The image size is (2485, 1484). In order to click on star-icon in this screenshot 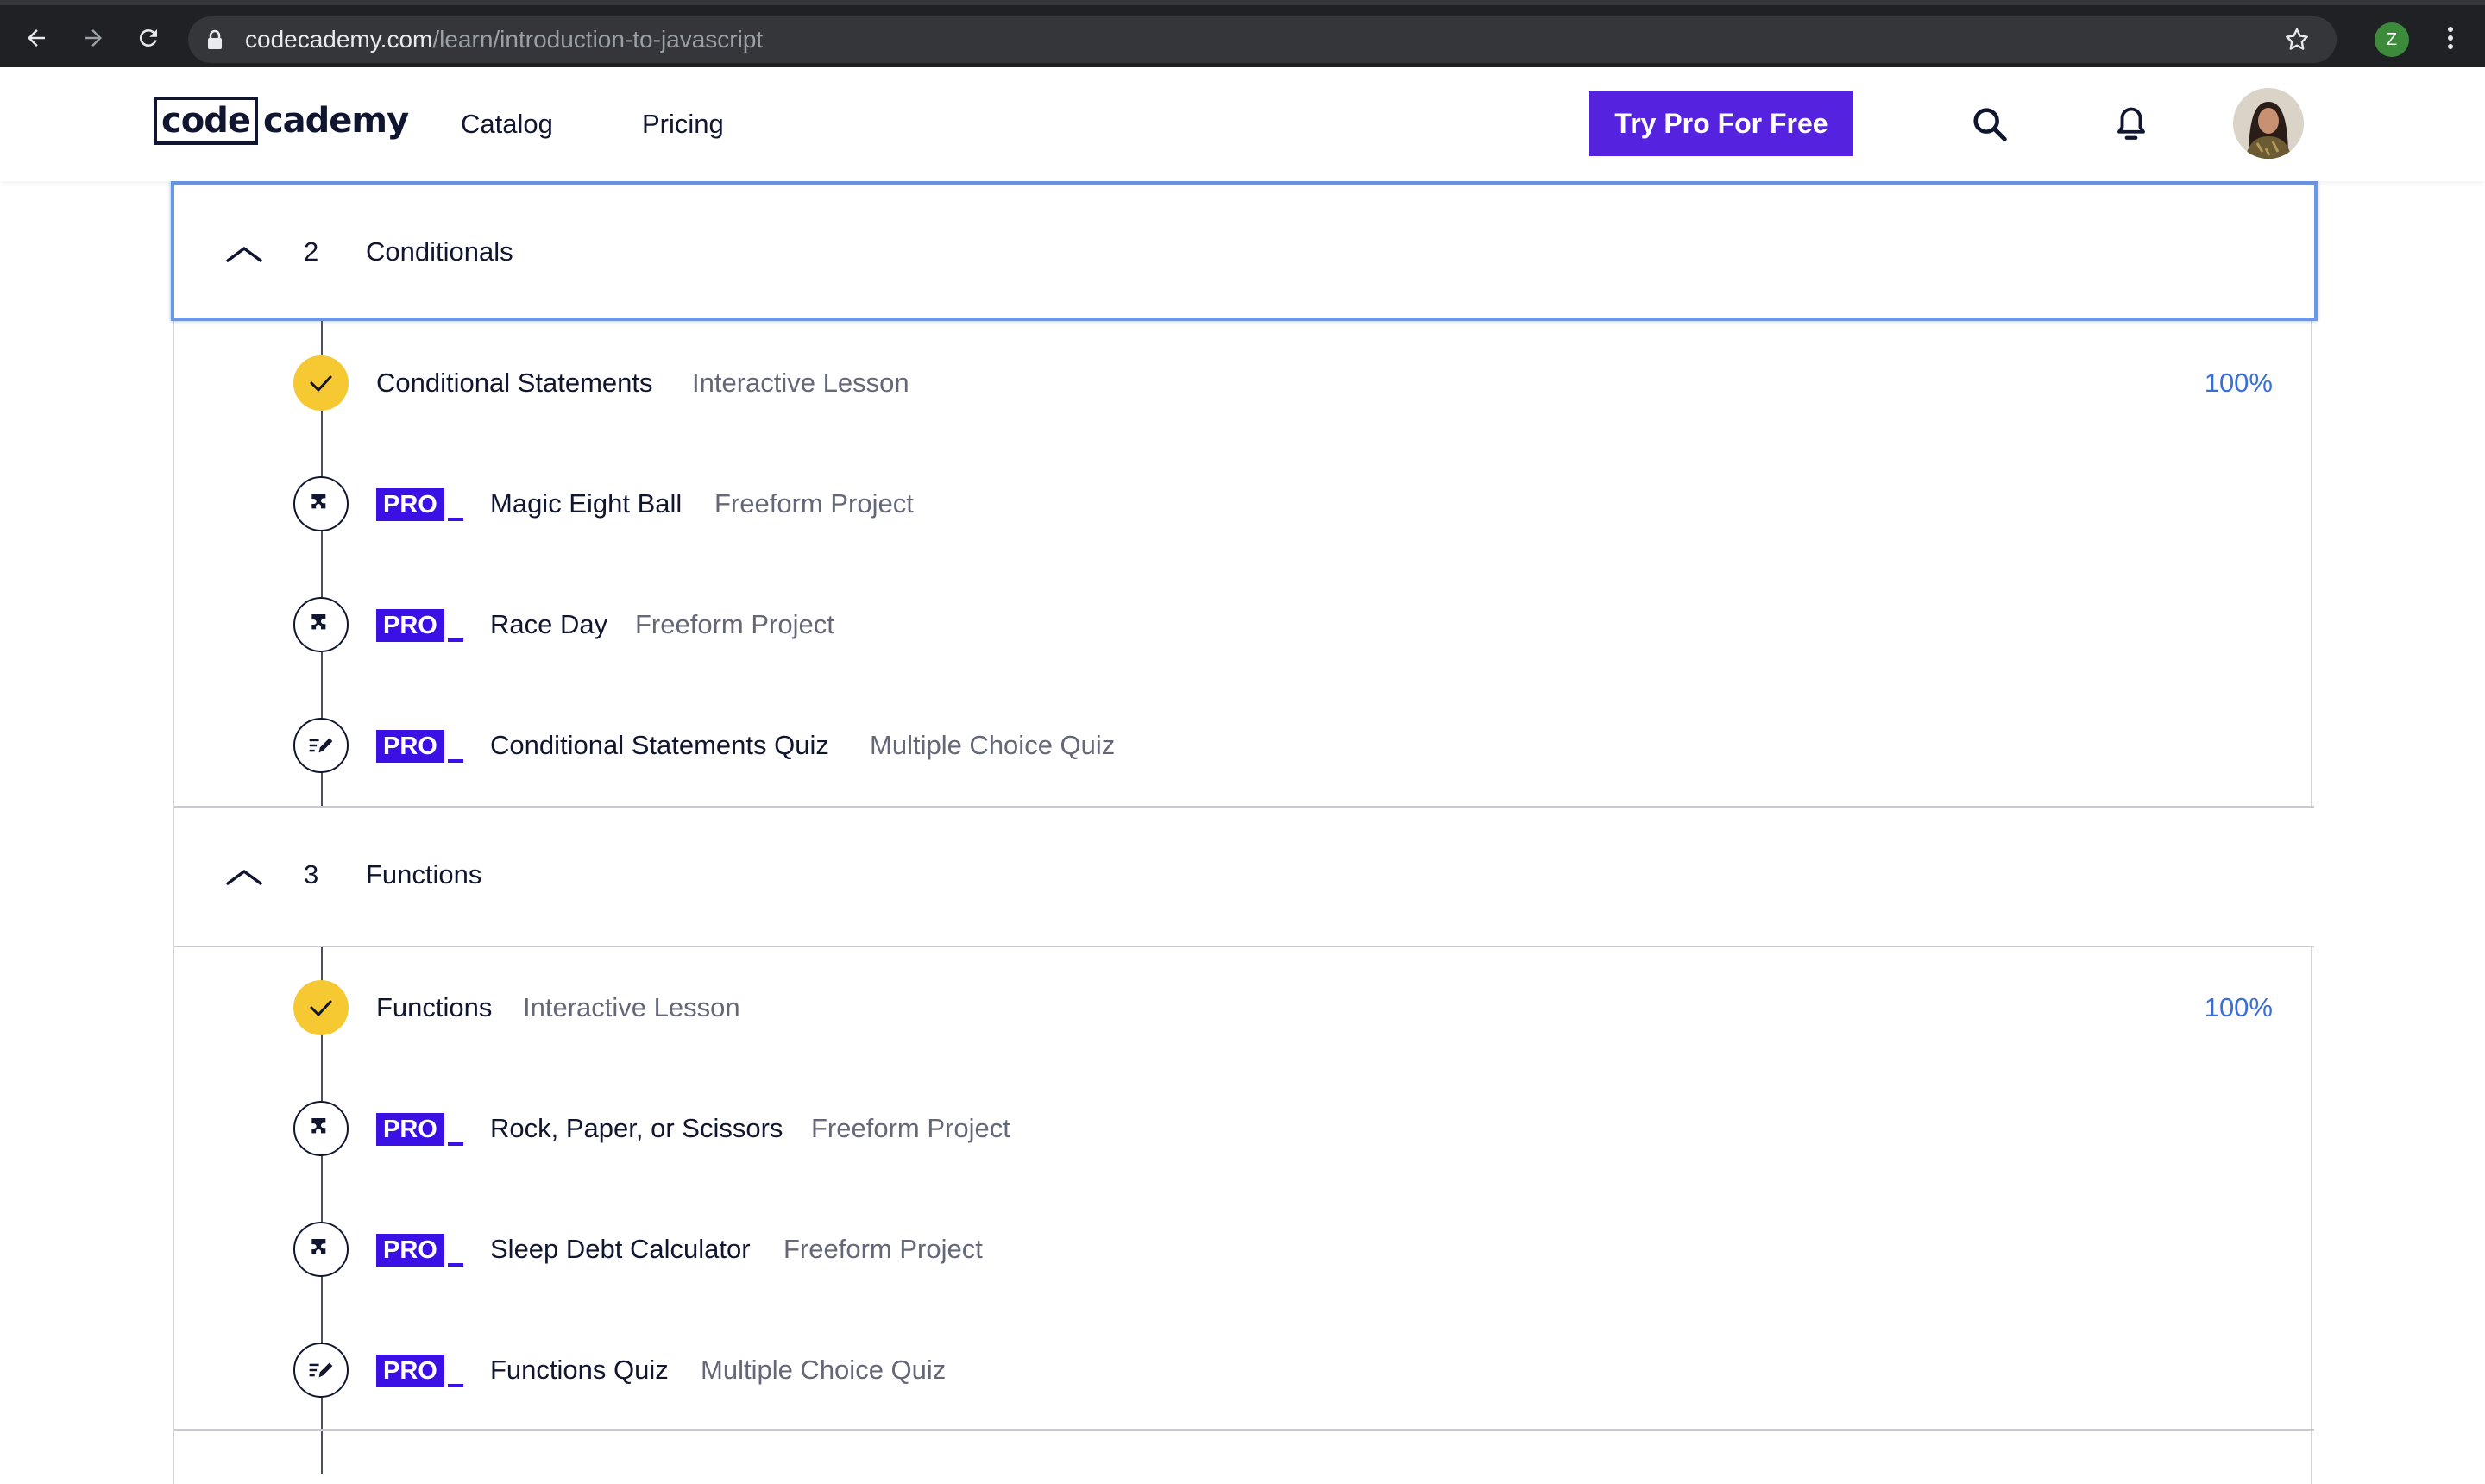, I will do `click(2297, 42)`.